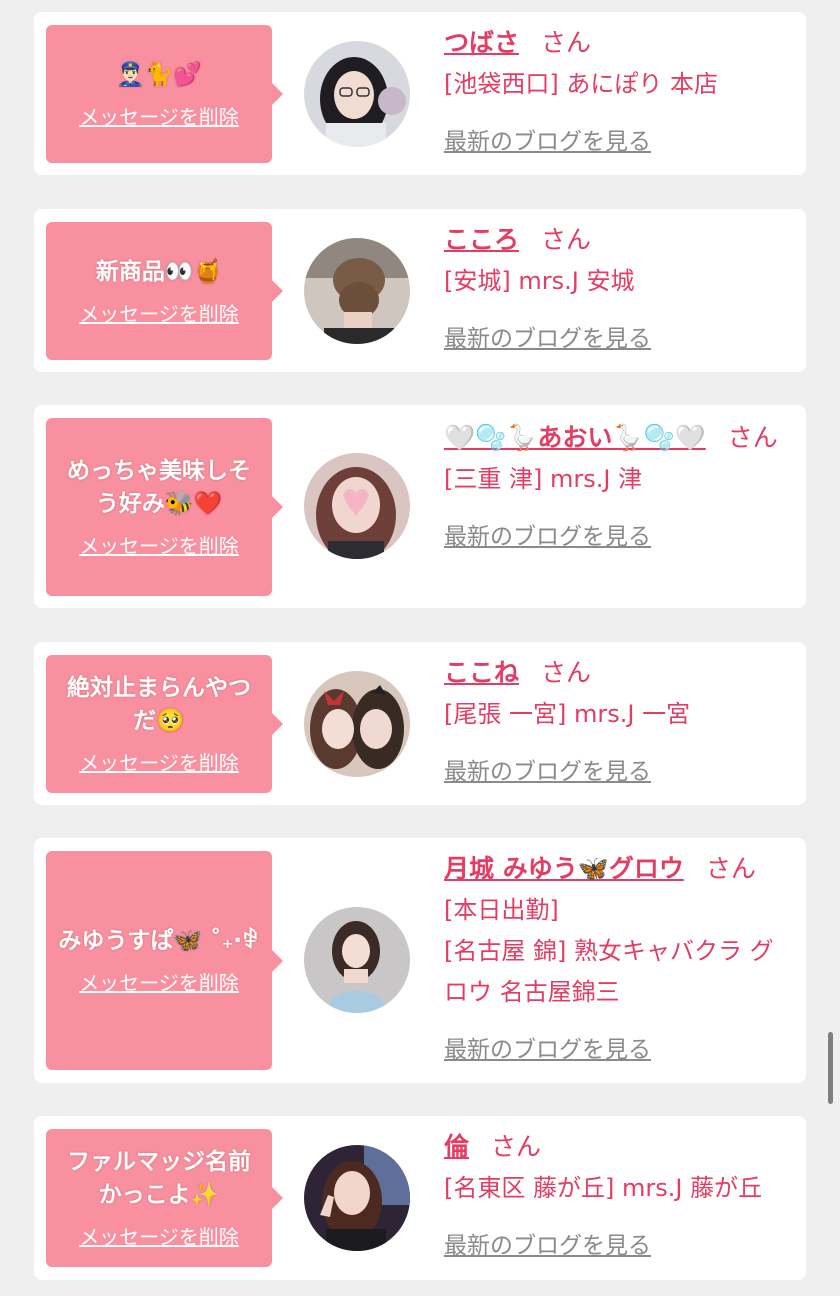  I want to click on scrollbar, so click(830, 1068).